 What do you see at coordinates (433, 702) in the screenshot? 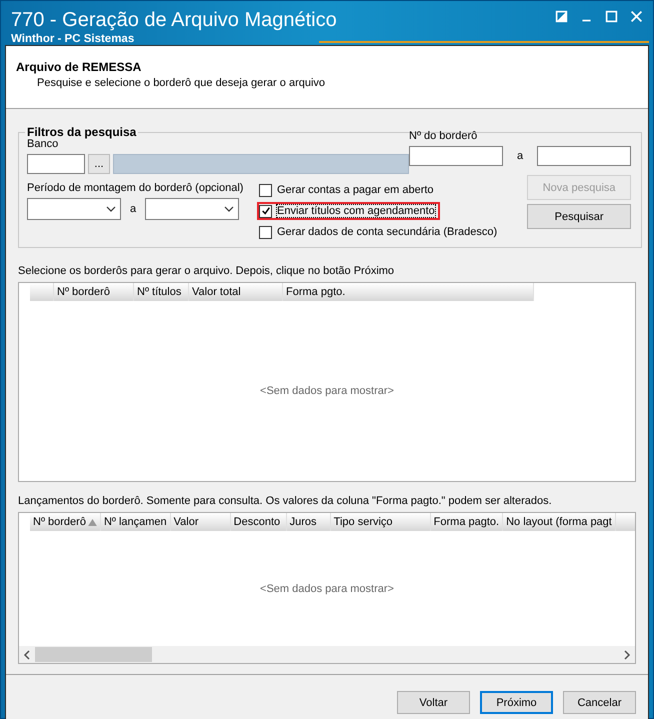
I see `wizard-button: Voltar` at bounding box center [433, 702].